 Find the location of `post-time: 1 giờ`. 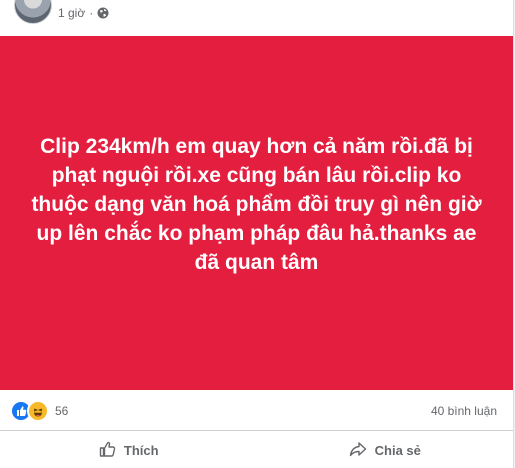

post-time: 1 giờ is located at coordinates (71, 13).